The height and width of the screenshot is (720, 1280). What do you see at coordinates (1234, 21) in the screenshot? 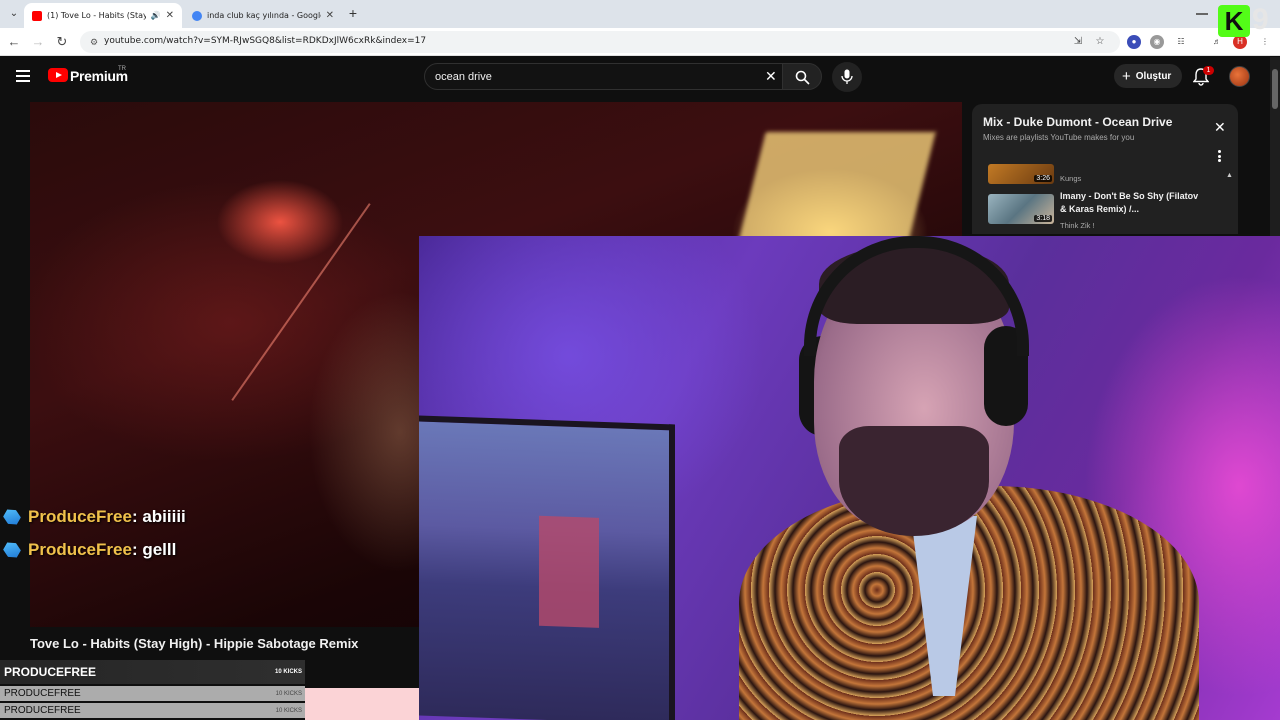
I see `kick-k-icon: K` at bounding box center [1234, 21].